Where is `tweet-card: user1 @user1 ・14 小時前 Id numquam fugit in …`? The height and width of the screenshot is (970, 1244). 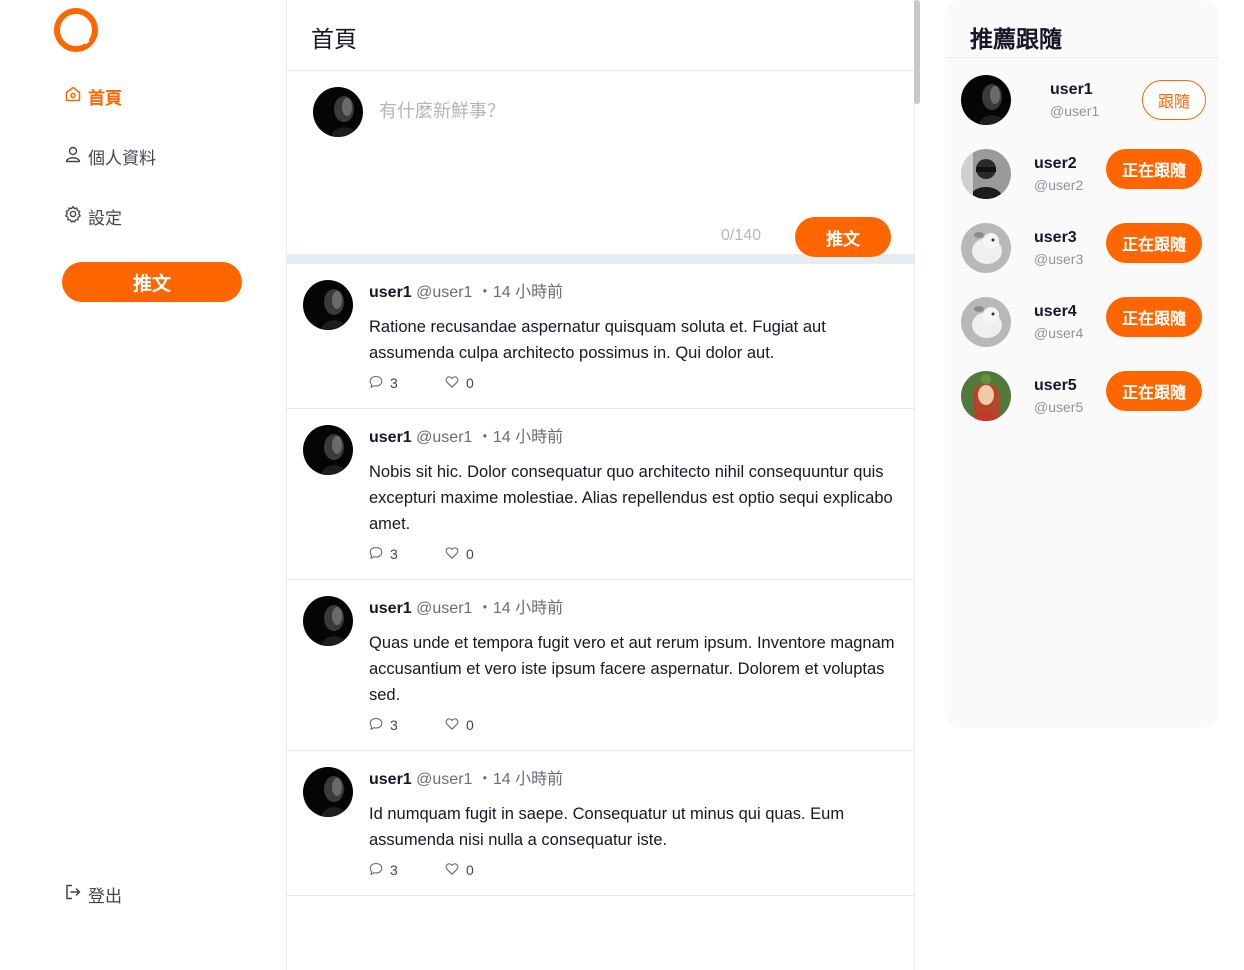
tweet-card: user1 @user1 ・14 小時前 Id numquam fugit in … is located at coordinates (600, 823).